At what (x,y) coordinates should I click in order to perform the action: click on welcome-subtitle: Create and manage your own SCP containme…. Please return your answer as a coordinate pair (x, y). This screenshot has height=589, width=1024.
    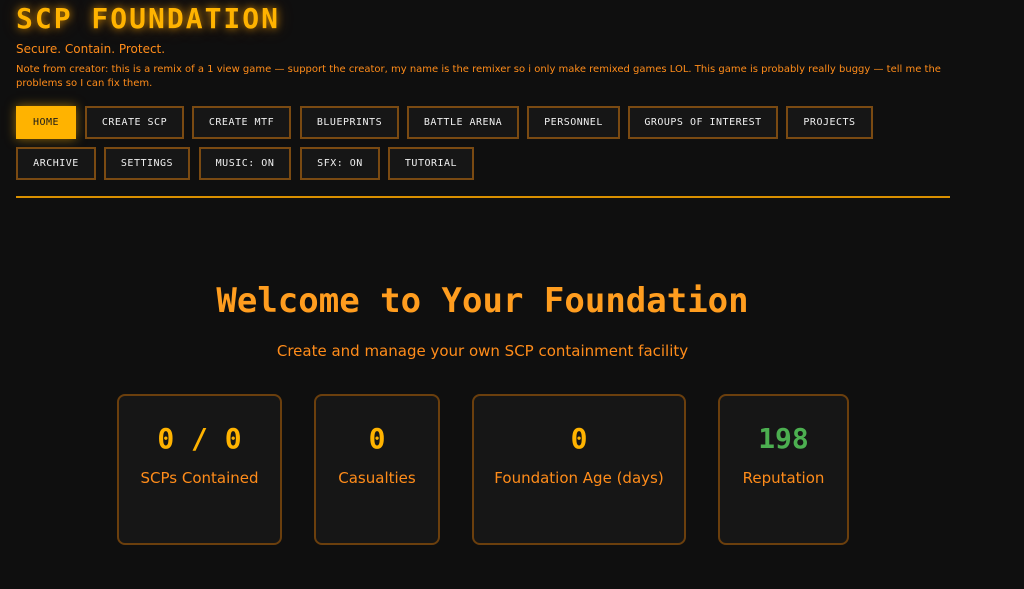
    Looking at the image, I should click on (482, 351).